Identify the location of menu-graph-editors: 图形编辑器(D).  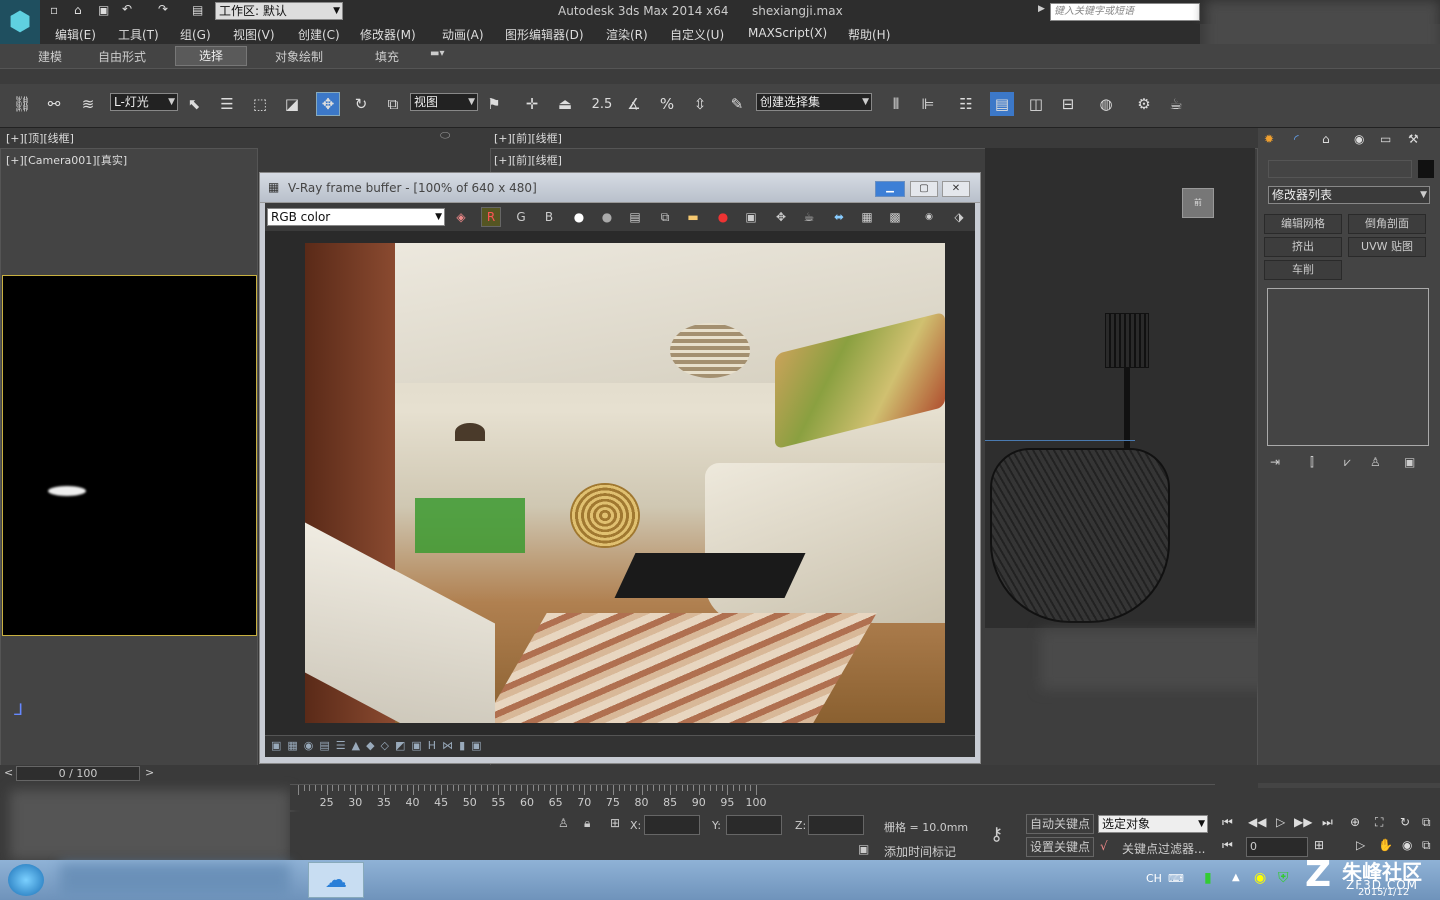
(544, 34).